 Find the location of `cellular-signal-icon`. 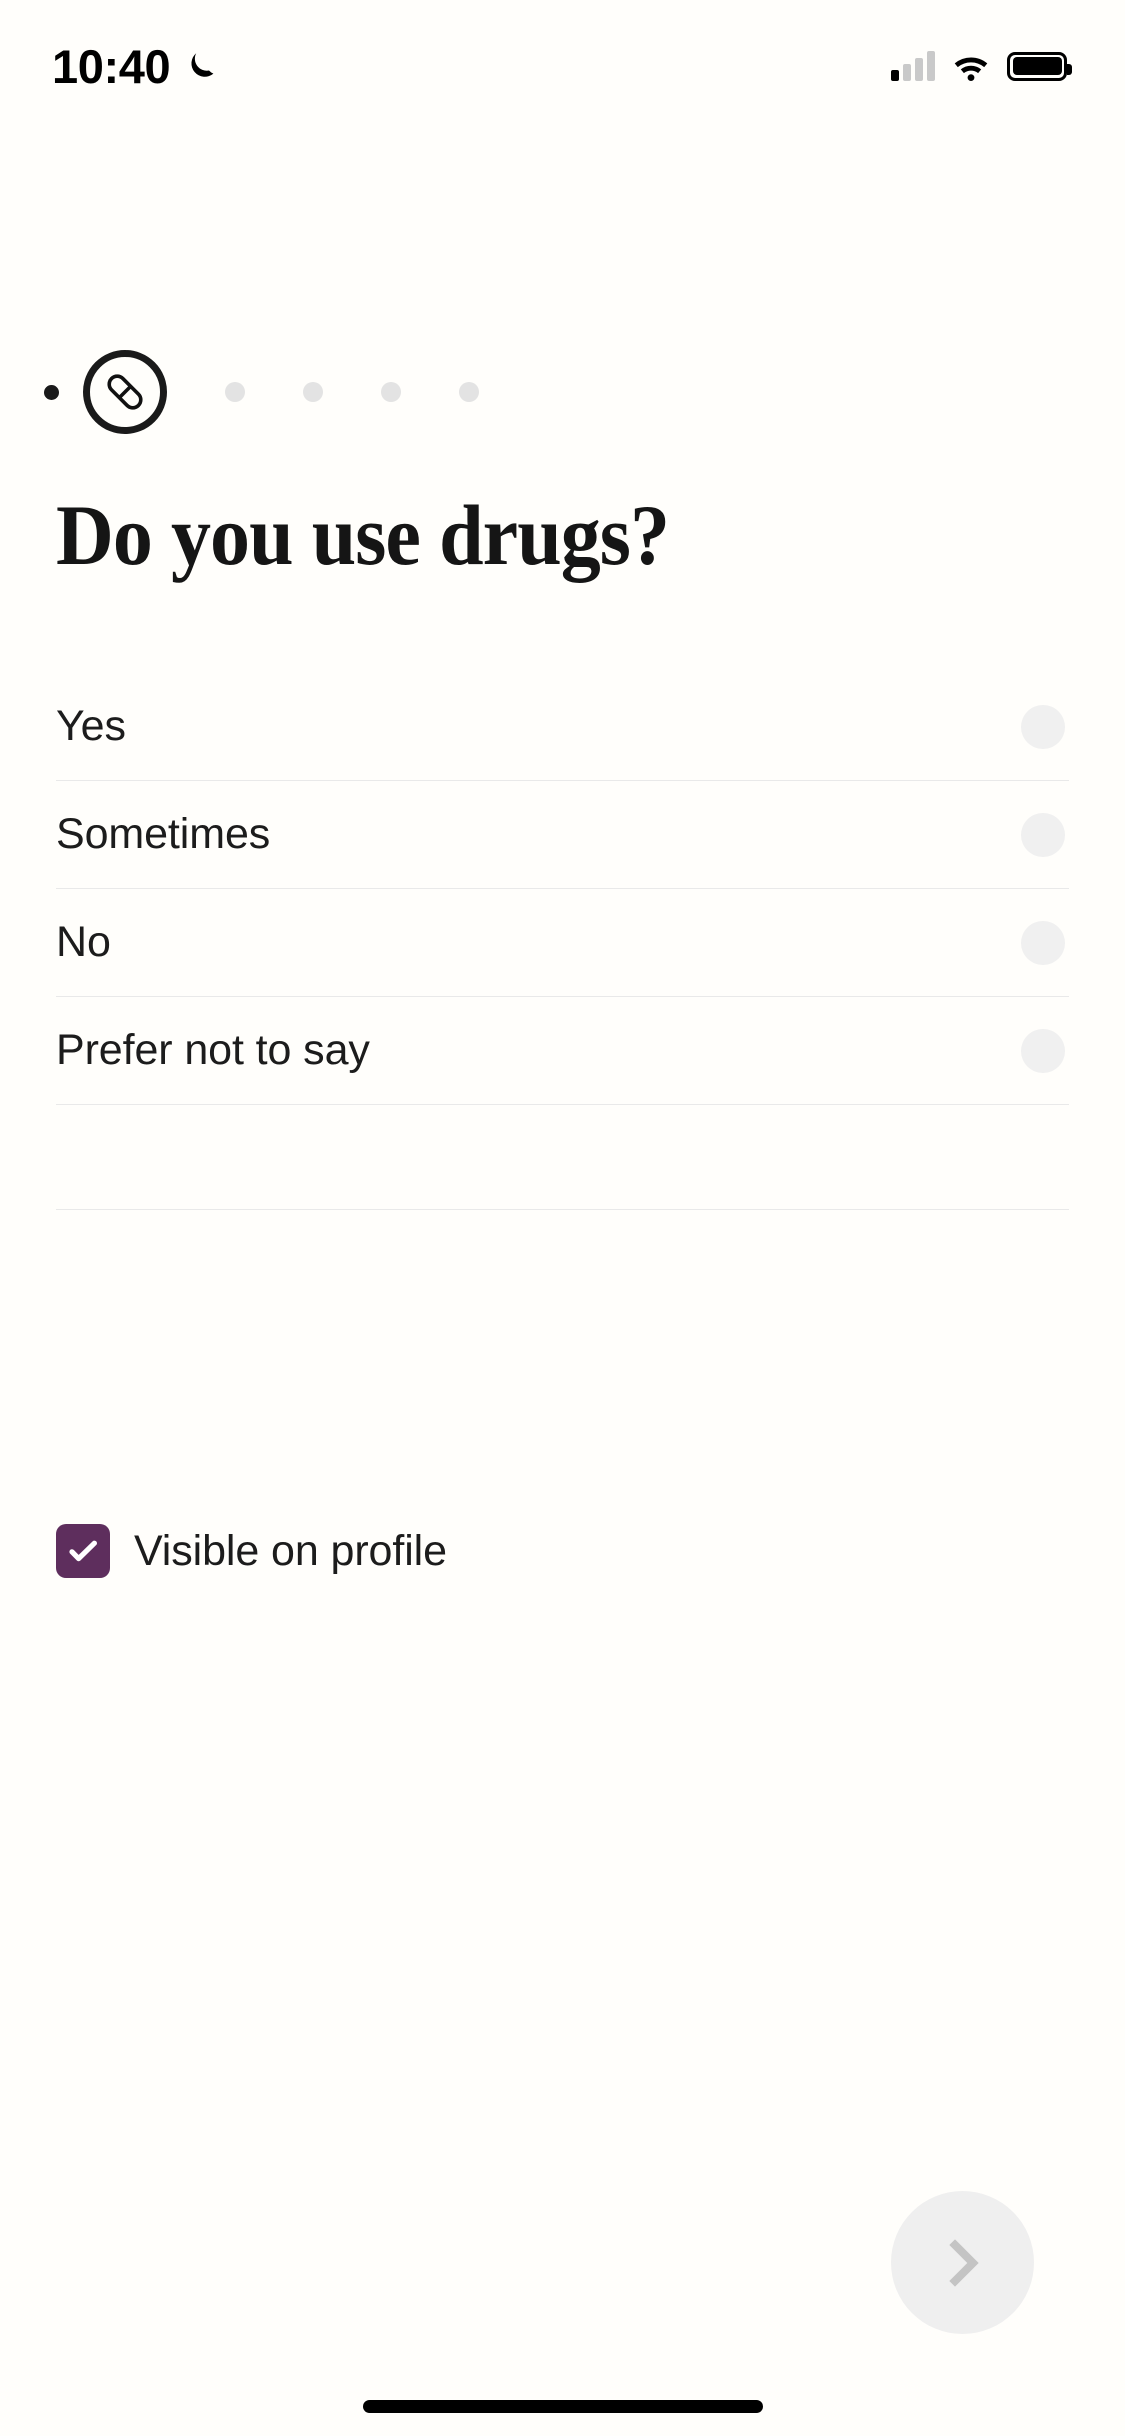

cellular-signal-icon is located at coordinates (913, 66).